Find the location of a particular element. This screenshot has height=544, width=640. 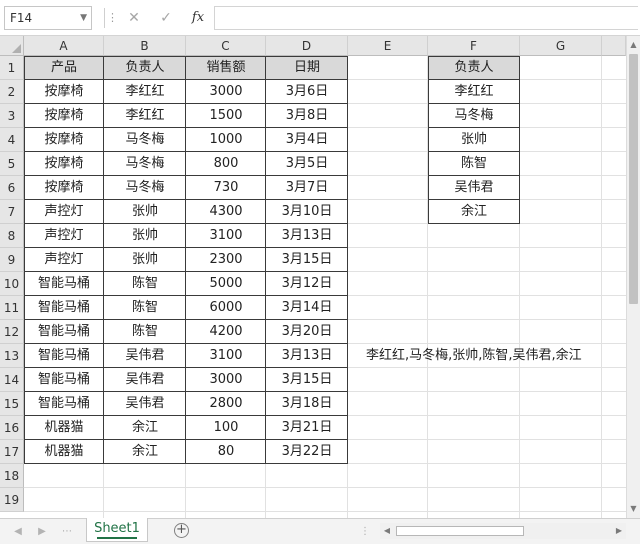

row-header-15: 15 is located at coordinates (12, 404).